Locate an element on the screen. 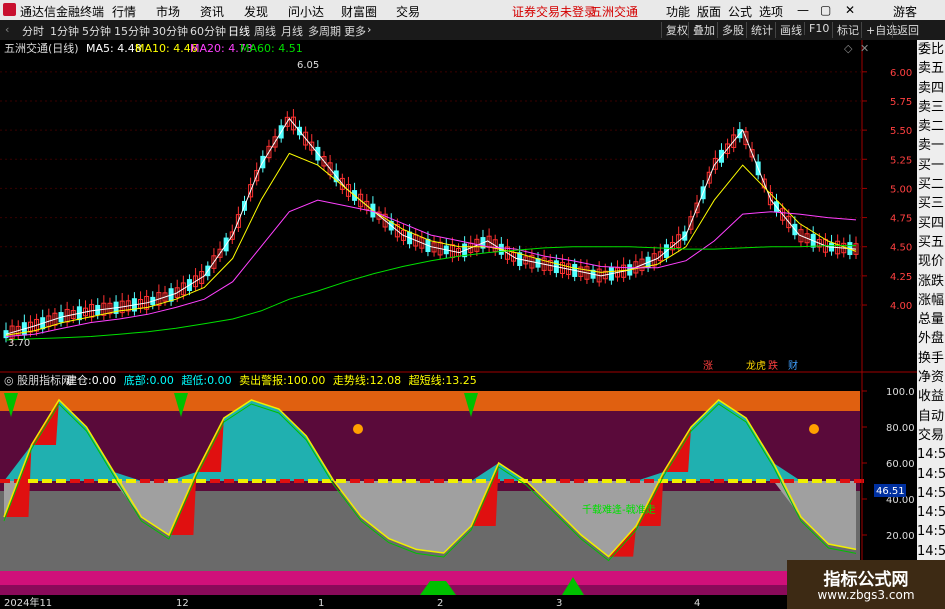  menu-item-options: 选项 is located at coordinates (771, 11).